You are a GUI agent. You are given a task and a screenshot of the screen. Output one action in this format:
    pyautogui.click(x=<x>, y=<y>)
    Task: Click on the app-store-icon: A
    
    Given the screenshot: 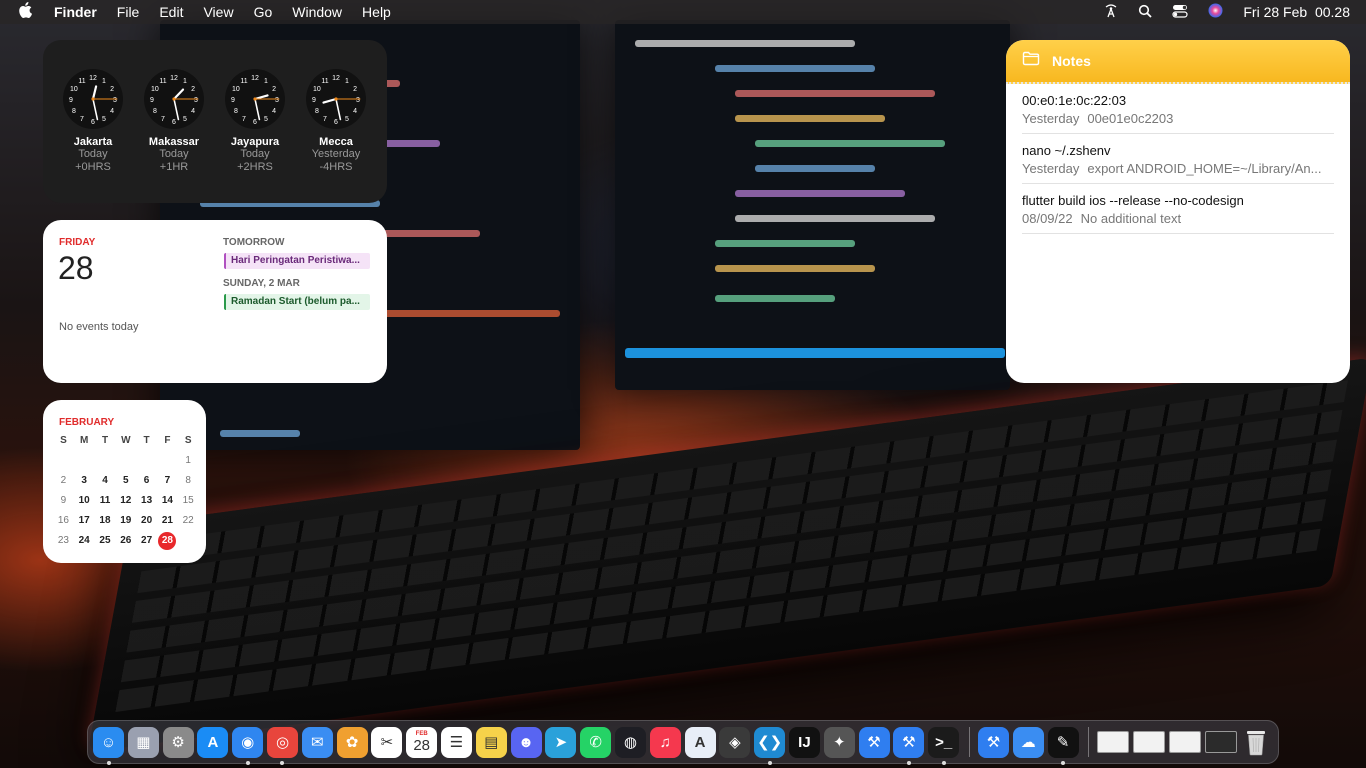 What is the action you would take?
    pyautogui.click(x=213, y=742)
    